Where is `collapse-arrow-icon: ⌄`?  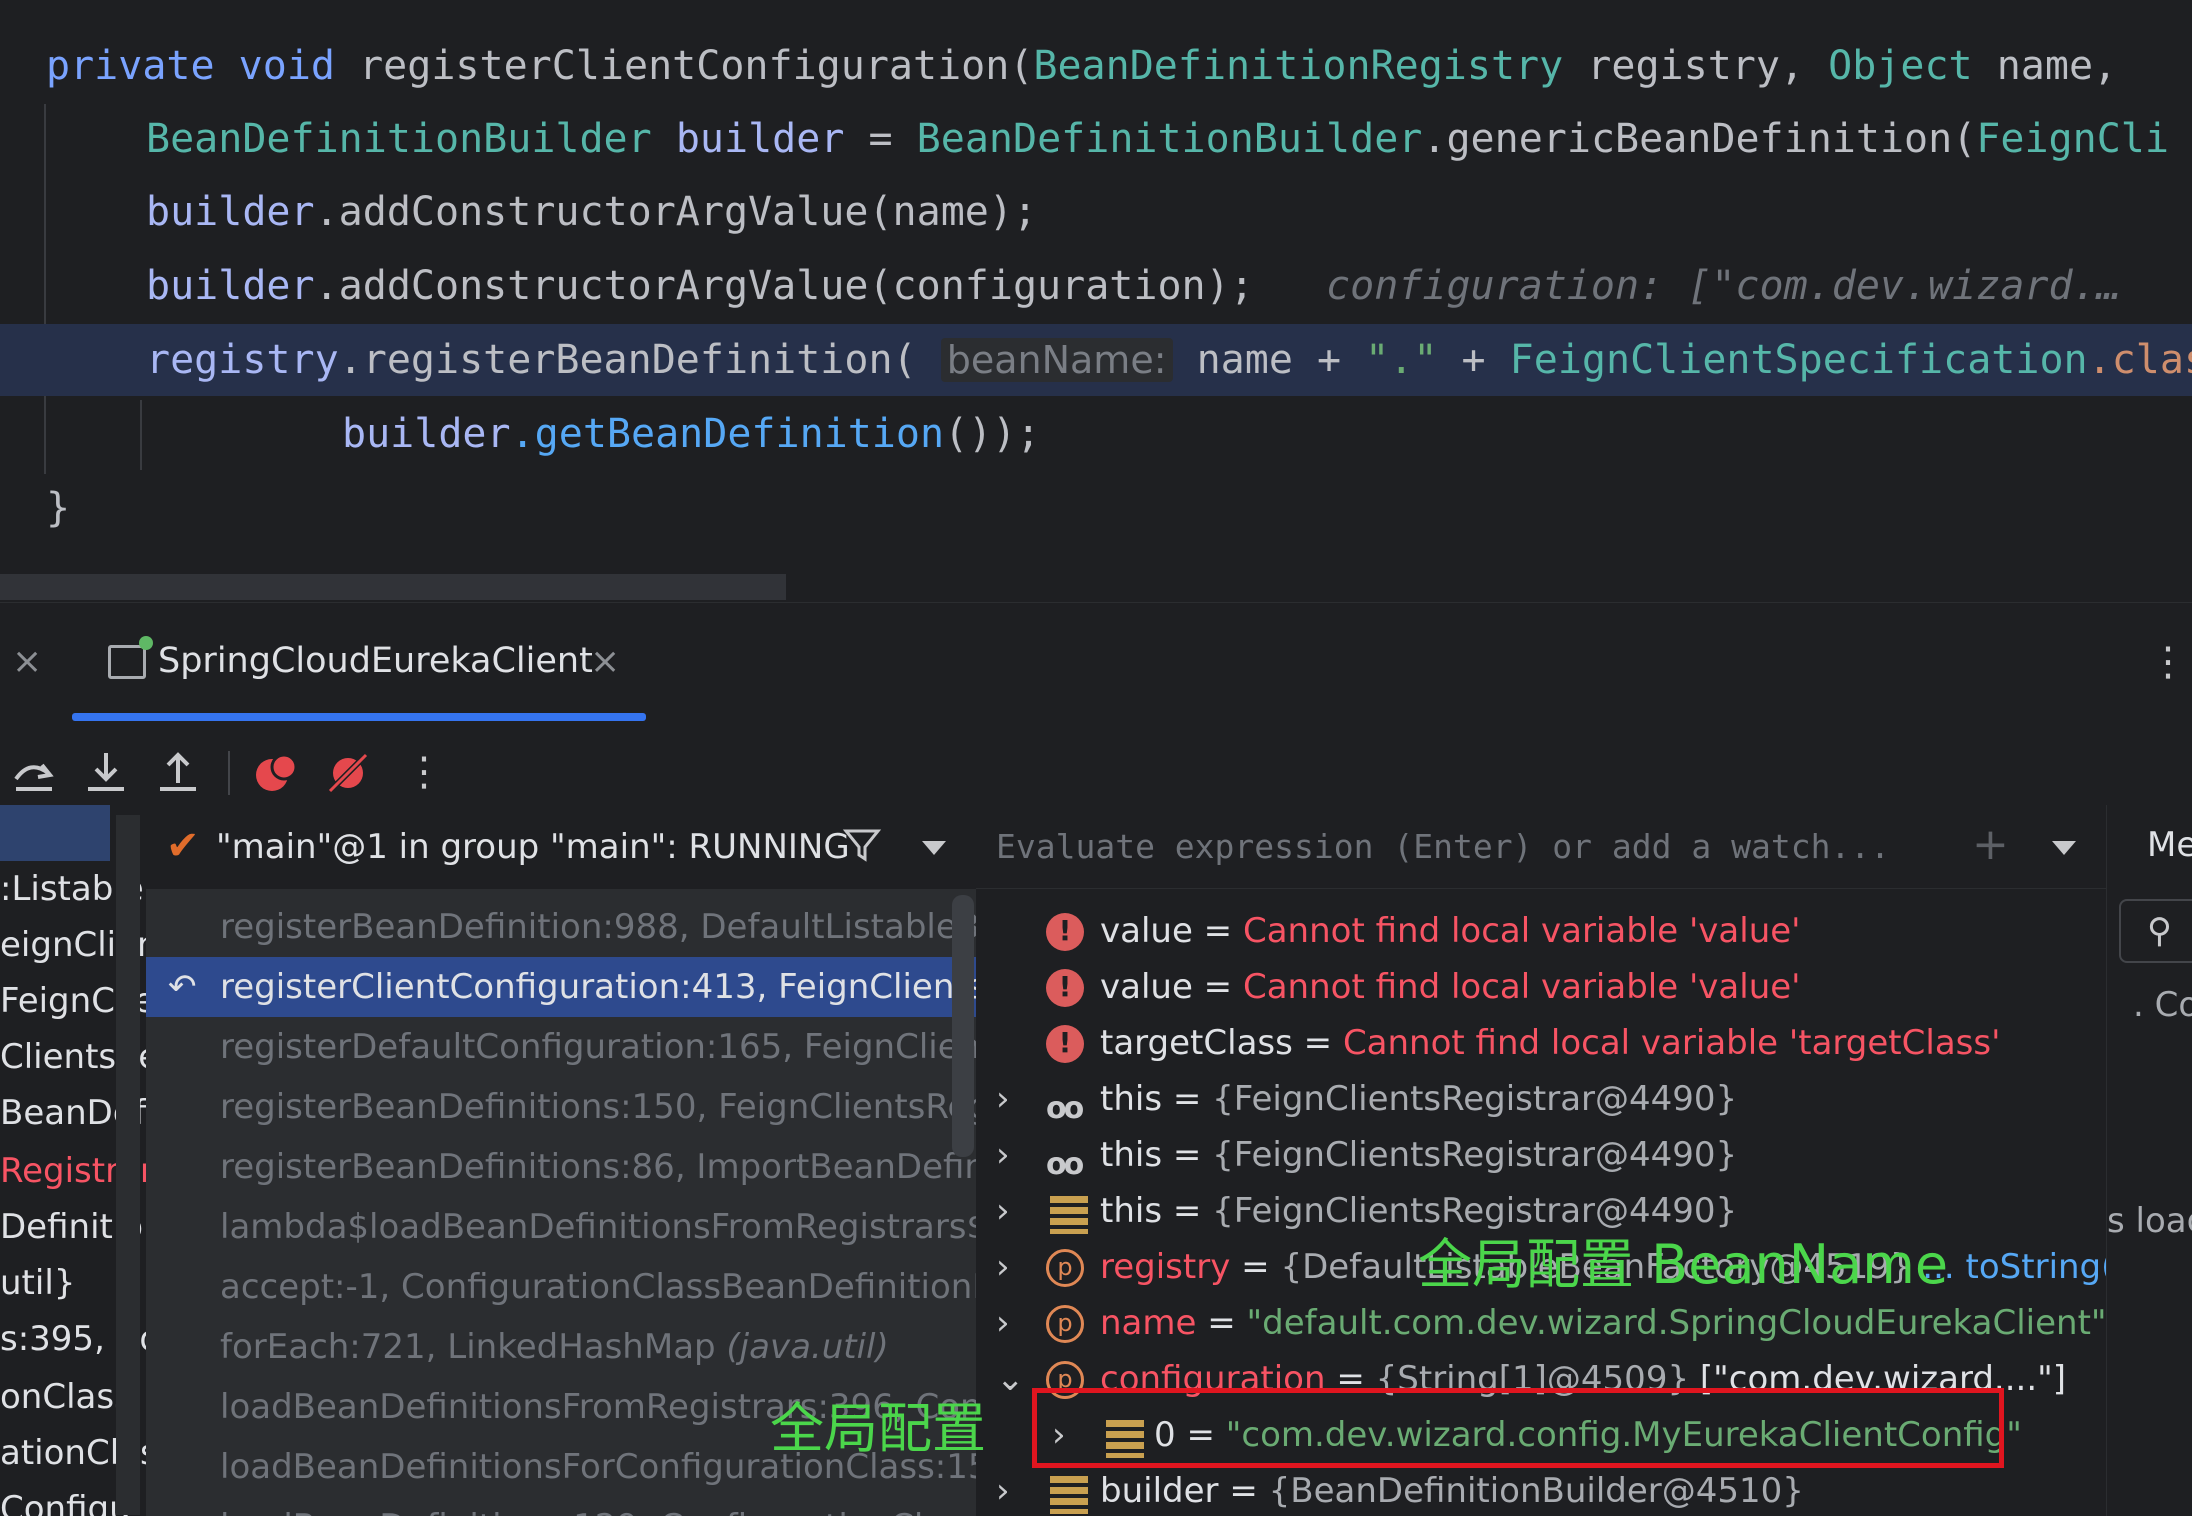
collapse-arrow-icon: ⌄ is located at coordinates (1010, 1379).